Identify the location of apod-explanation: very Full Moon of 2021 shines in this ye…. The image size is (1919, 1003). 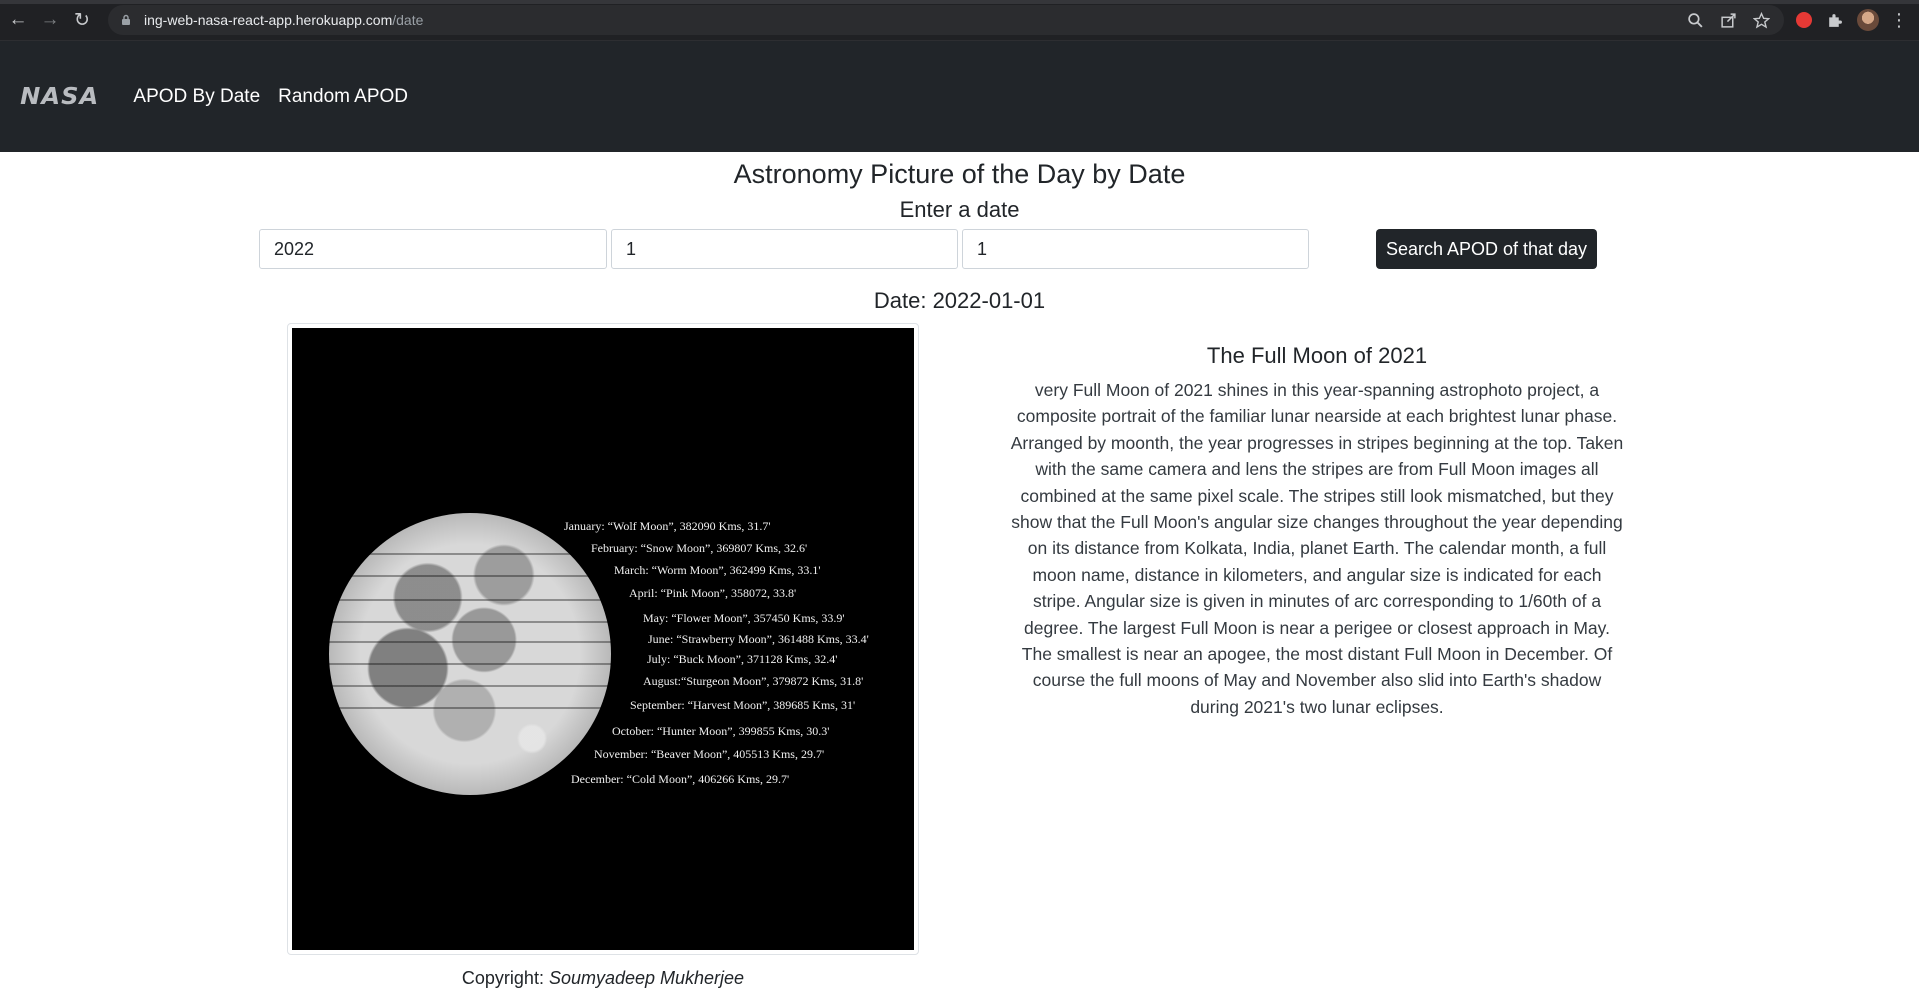
(1317, 548).